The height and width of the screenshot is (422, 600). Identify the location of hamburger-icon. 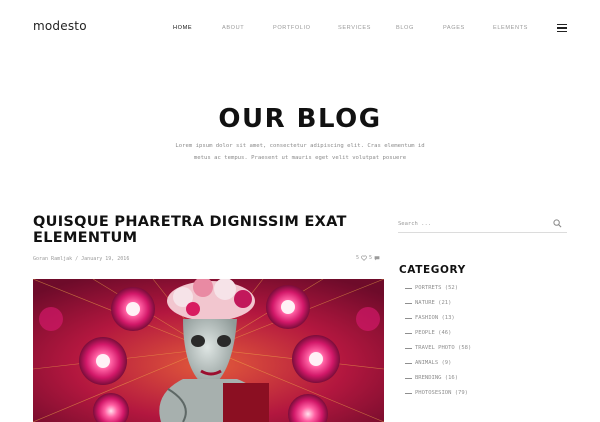
(562, 28).